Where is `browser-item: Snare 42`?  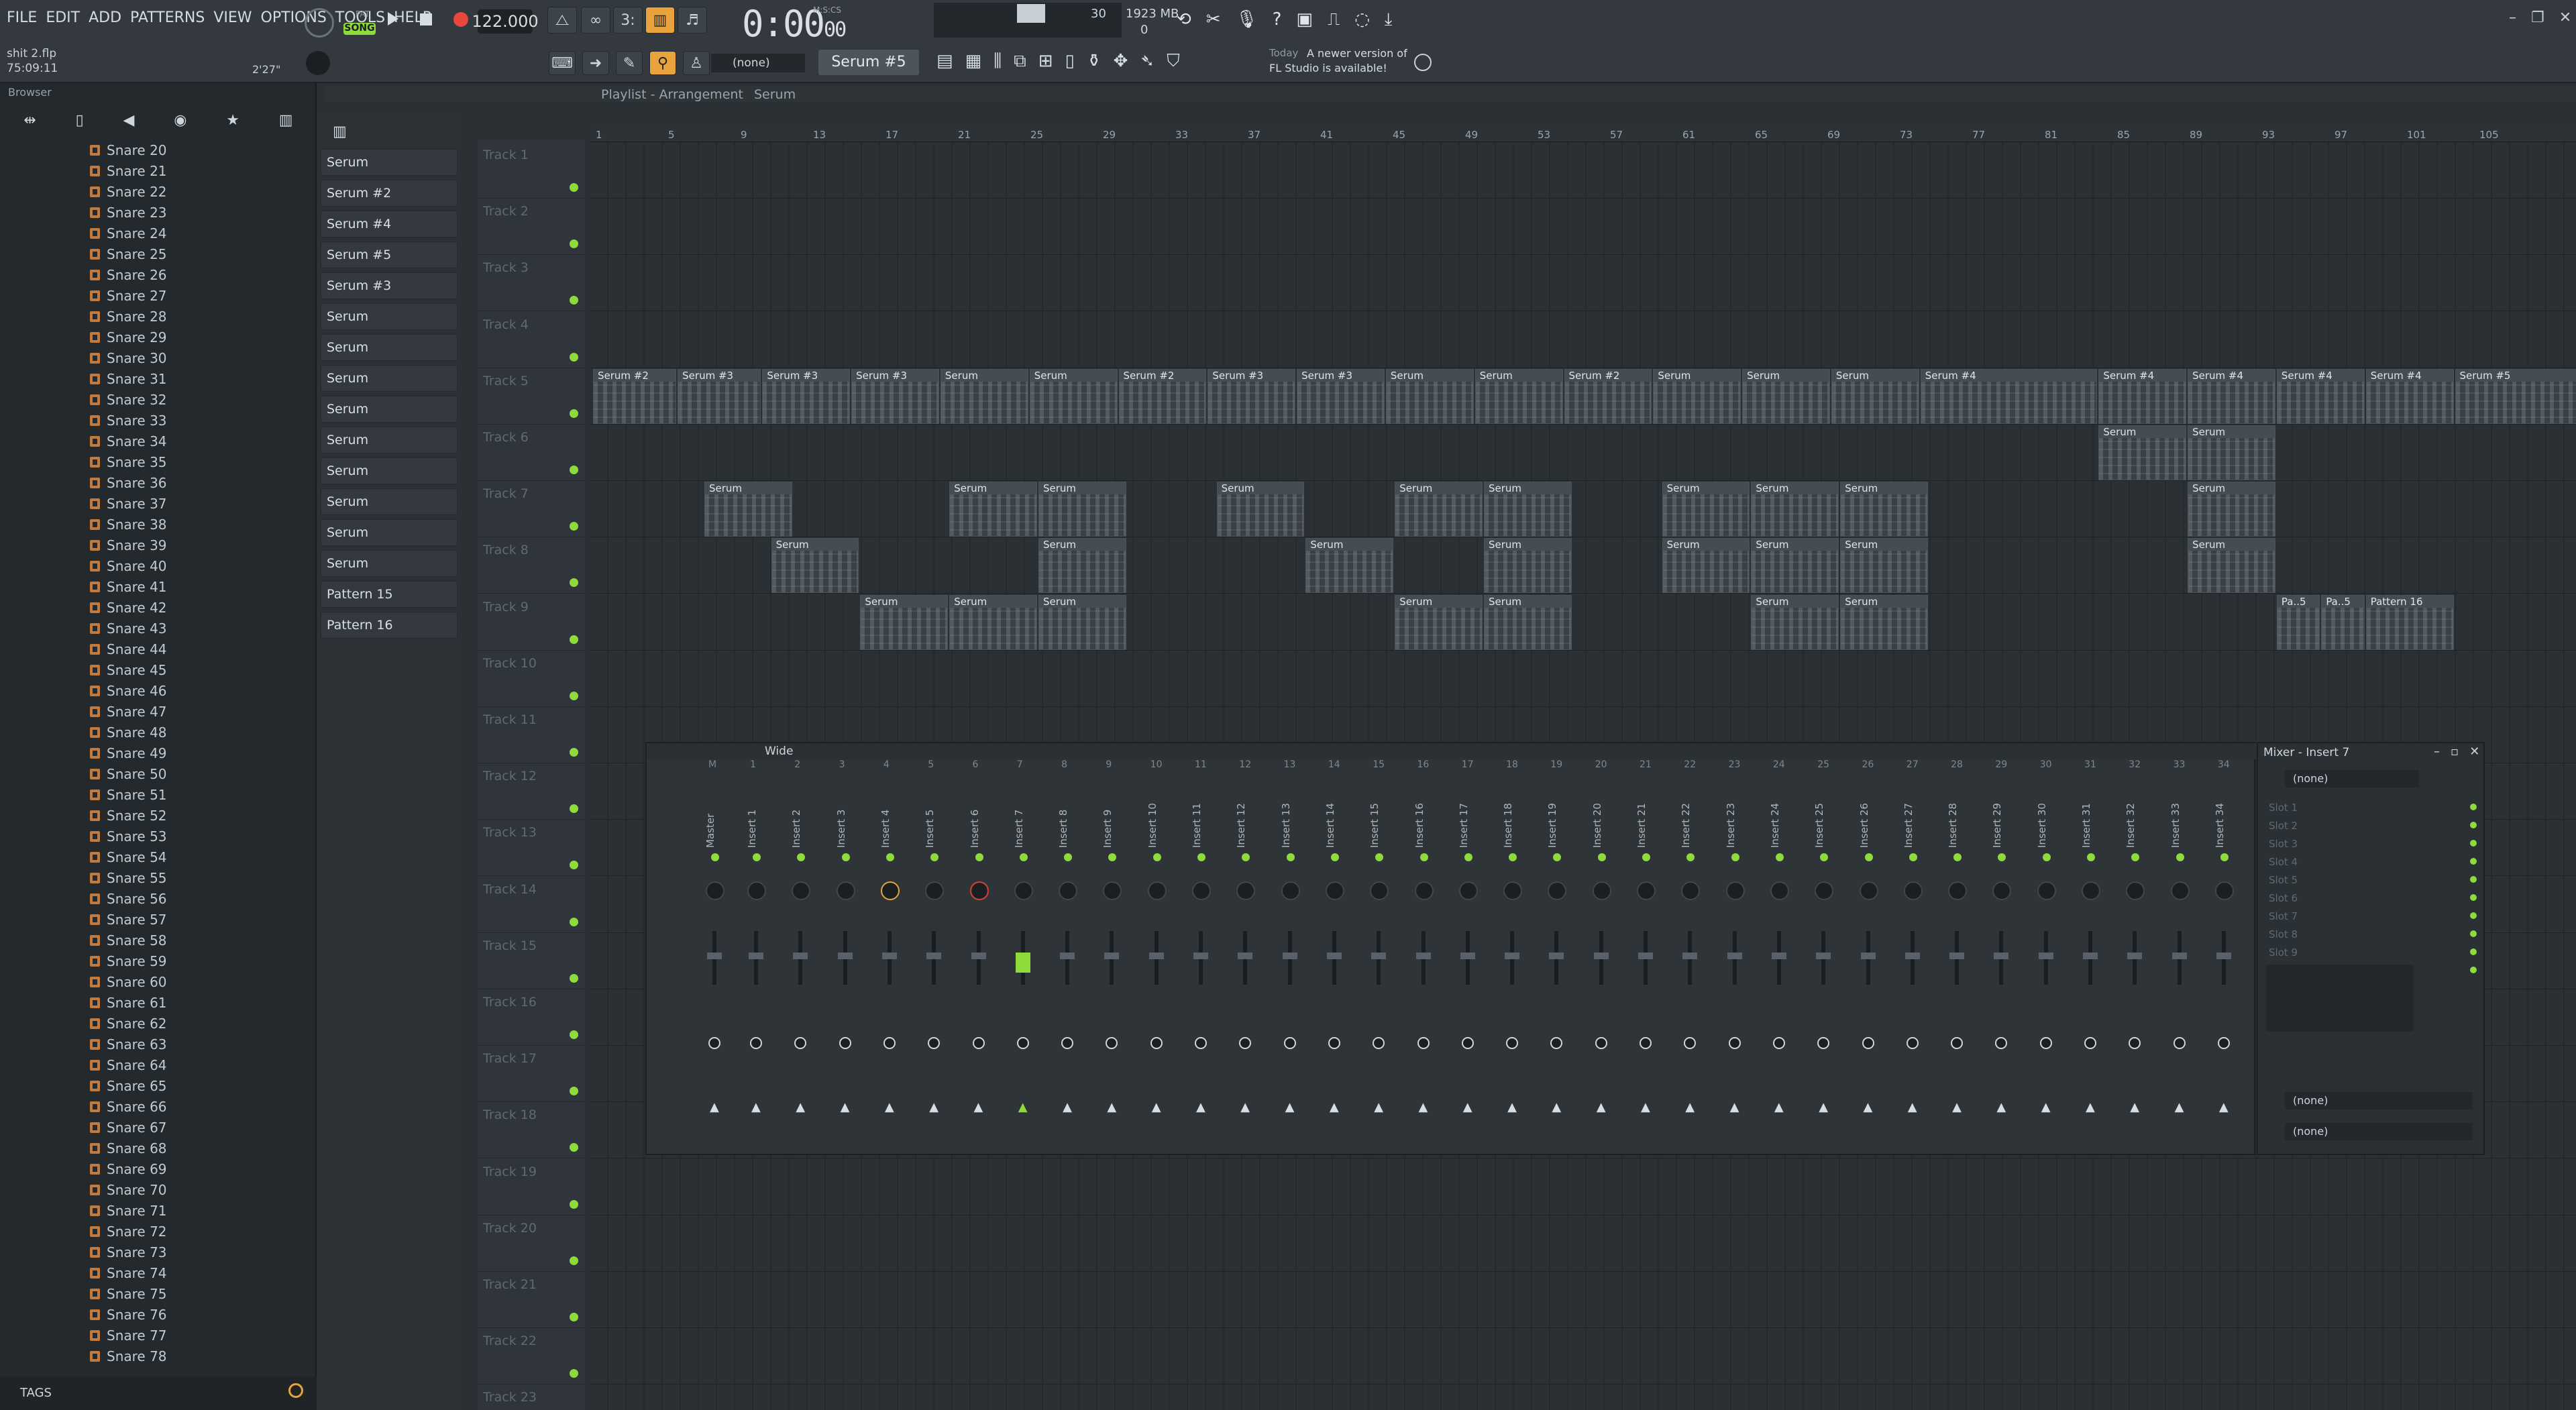
browser-item: Snare 42 is located at coordinates (128, 607).